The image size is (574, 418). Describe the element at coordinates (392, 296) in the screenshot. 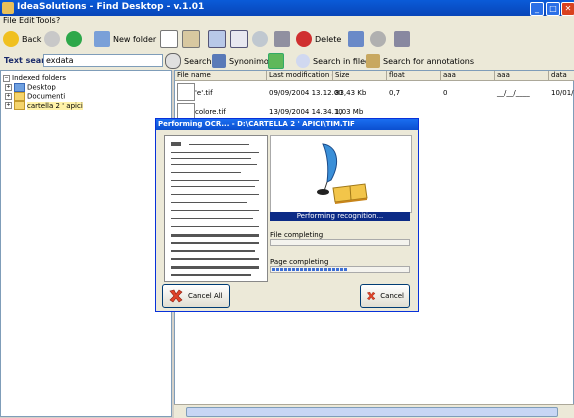

I see `cancel-label: Cancel` at that location.